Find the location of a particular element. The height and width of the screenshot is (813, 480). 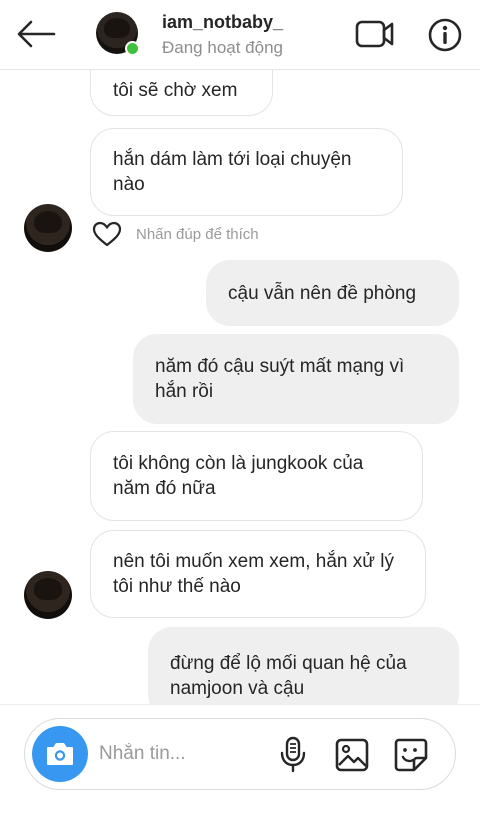

chat-username: iam_notbaby_ is located at coordinates (222, 22).